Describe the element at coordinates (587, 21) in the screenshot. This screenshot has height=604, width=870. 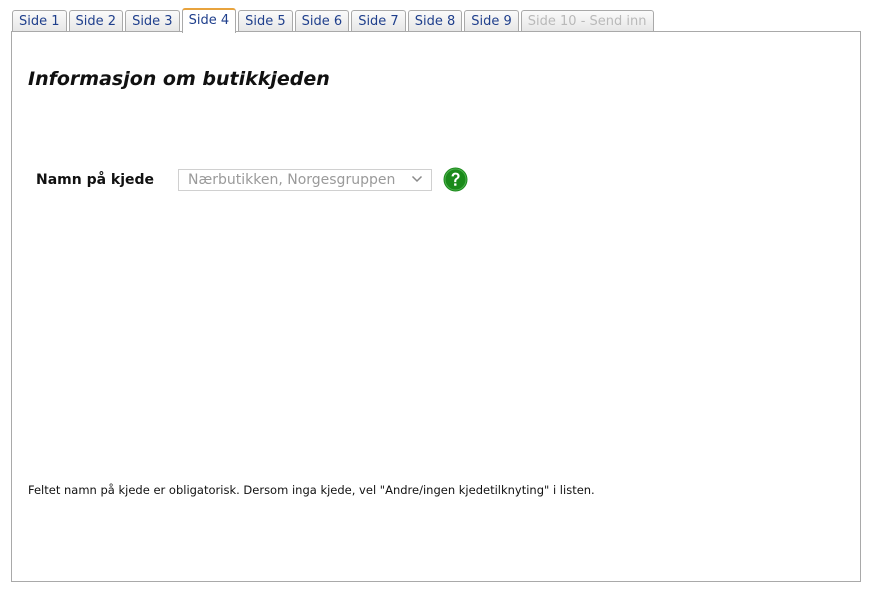
I see `tab-side-10-send-inn: Side 10 - Send inn` at that location.